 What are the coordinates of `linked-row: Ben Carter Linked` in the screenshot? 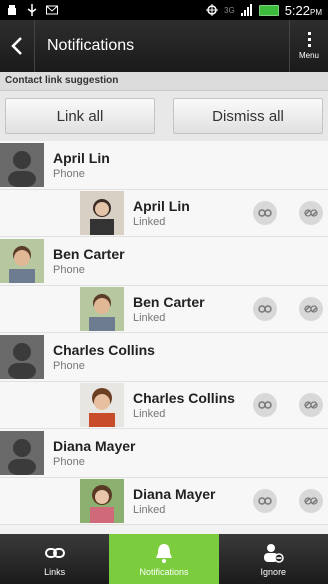 It's located at (164, 309).